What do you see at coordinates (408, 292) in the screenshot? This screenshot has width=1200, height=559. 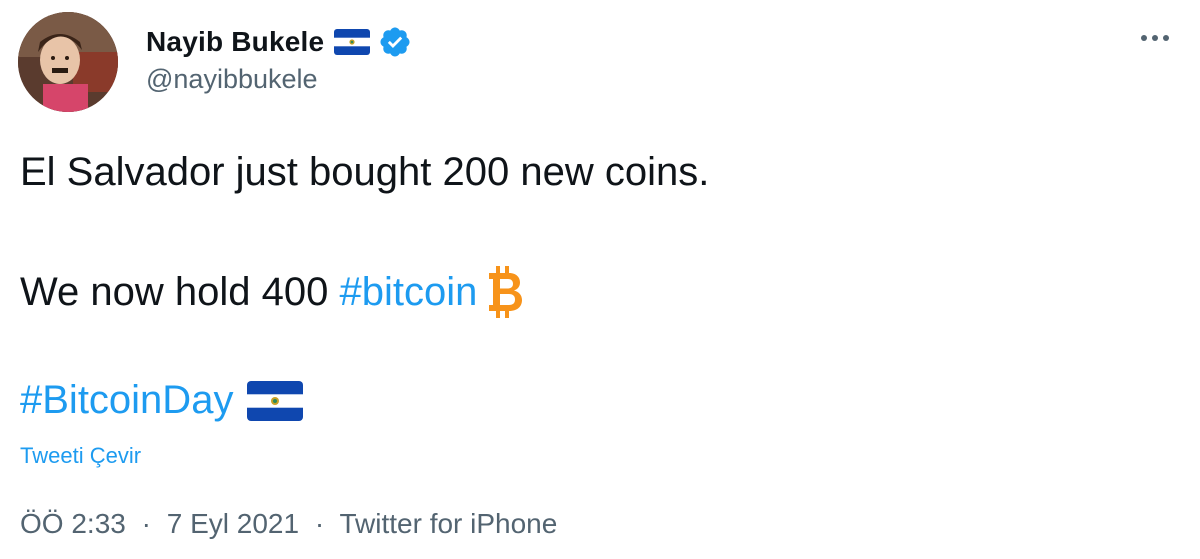 I see `hashtag-bitcoin-link: #bitcoin` at bounding box center [408, 292].